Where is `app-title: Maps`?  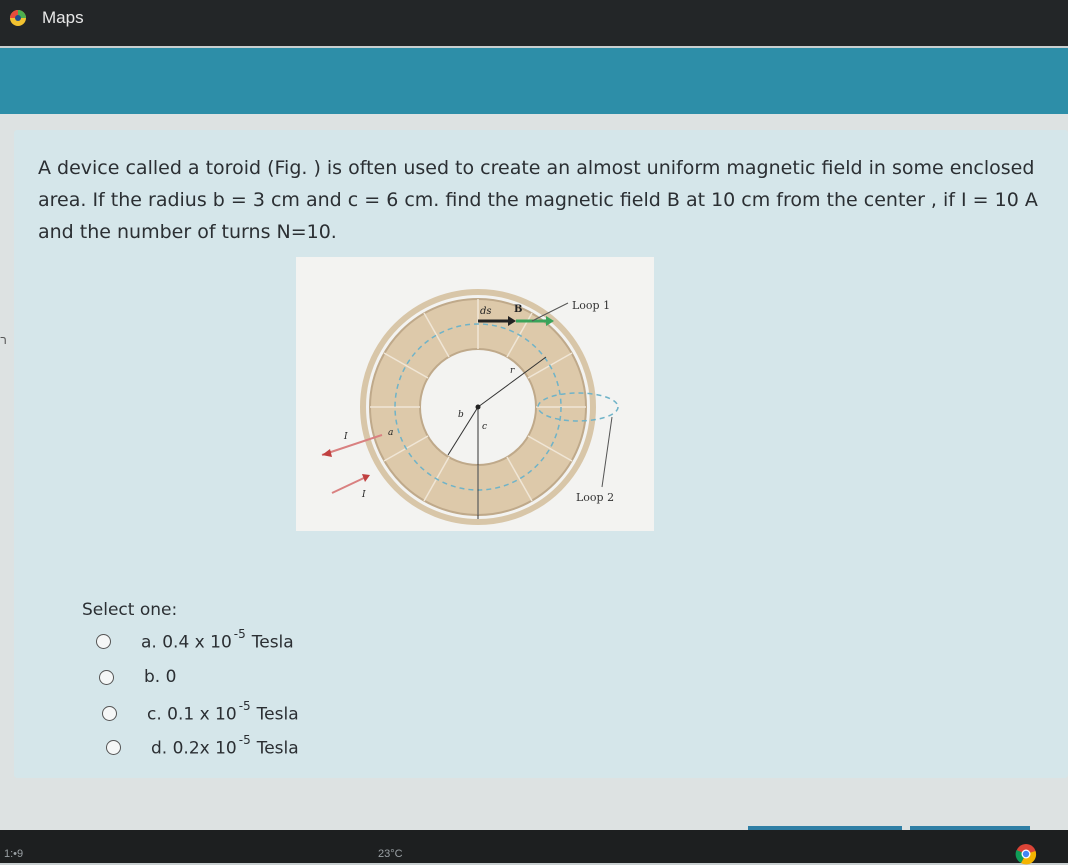
app-title: Maps is located at coordinates (63, 17).